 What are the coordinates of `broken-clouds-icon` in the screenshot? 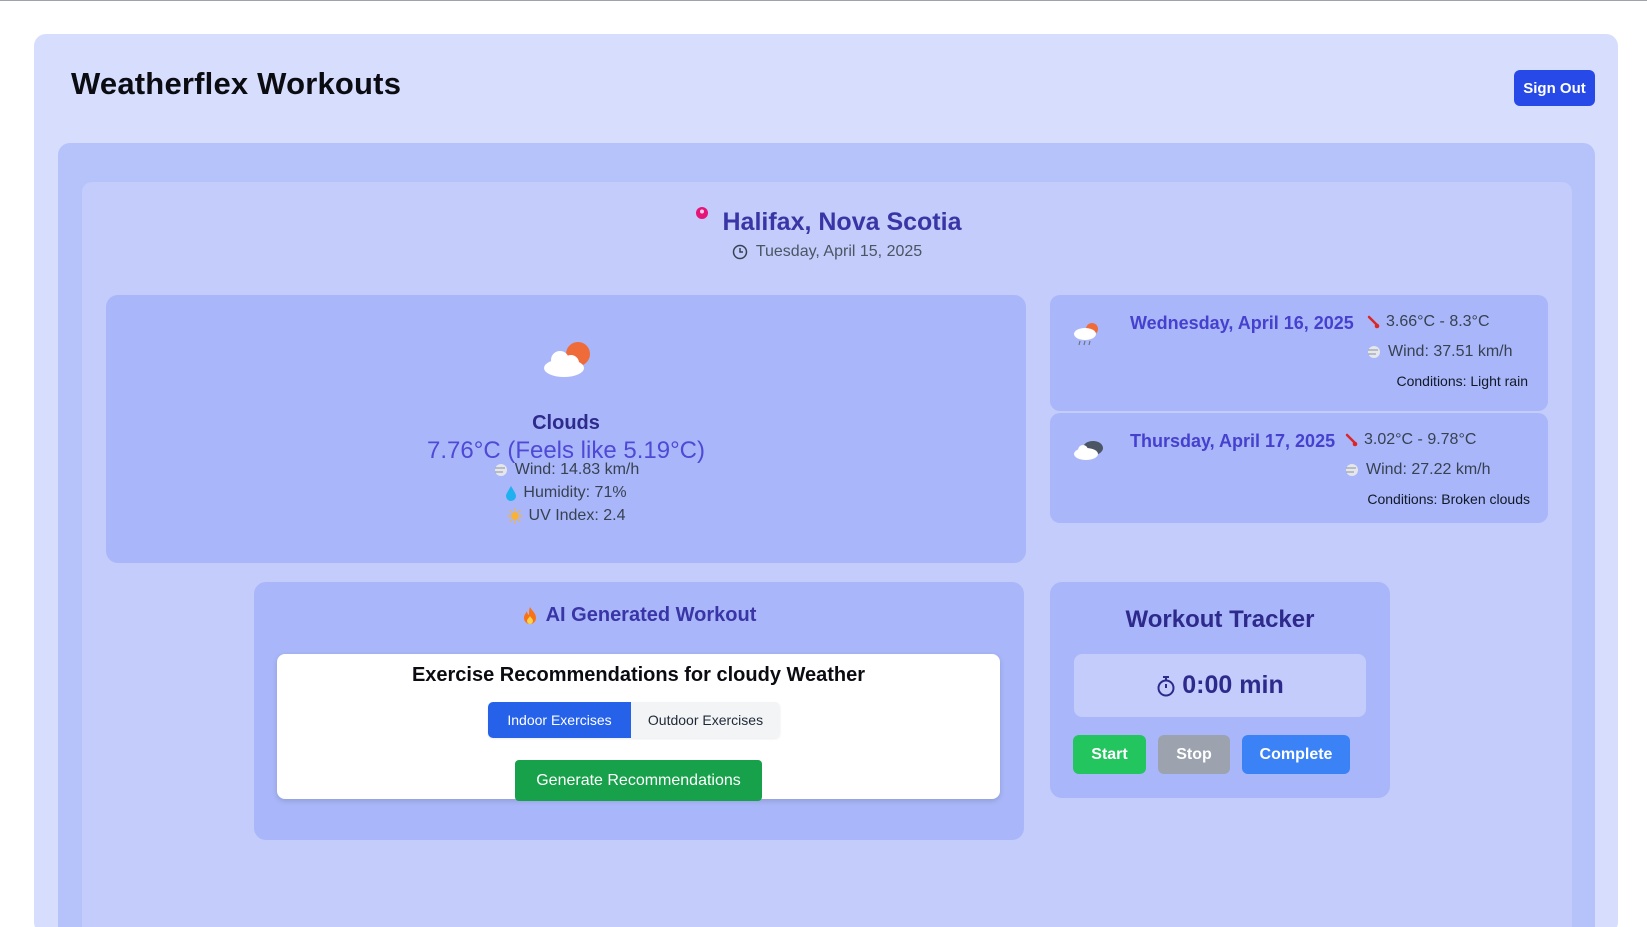 It's located at (1088, 450).